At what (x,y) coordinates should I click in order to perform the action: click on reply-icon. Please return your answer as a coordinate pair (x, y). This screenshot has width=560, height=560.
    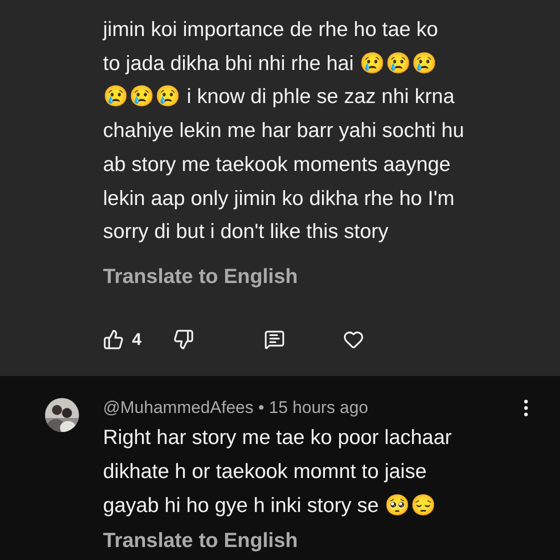
    Looking at the image, I should click on (275, 339).